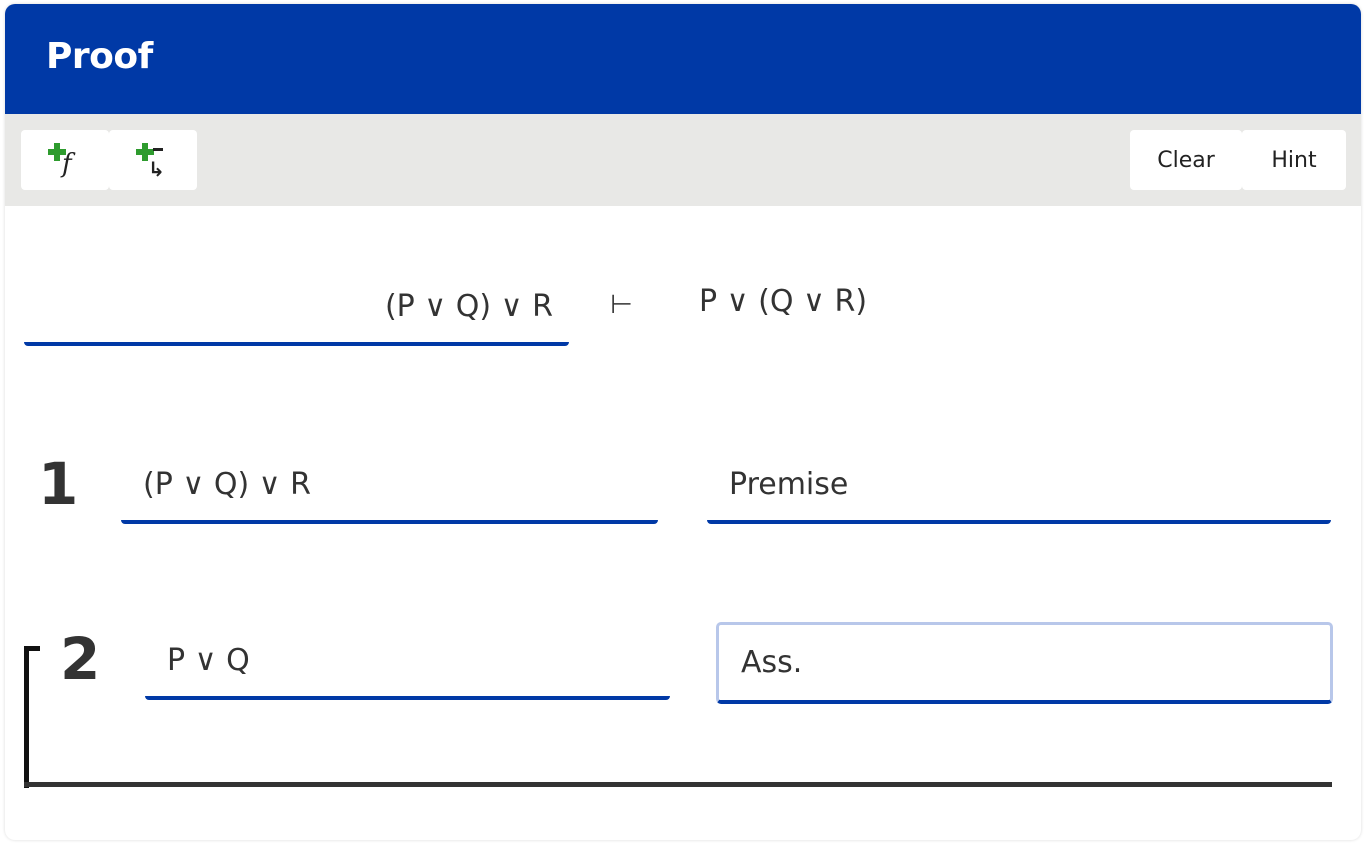  Describe the element at coordinates (1024, 663) in the screenshot. I see `justification-input-focused: Ass.` at that location.